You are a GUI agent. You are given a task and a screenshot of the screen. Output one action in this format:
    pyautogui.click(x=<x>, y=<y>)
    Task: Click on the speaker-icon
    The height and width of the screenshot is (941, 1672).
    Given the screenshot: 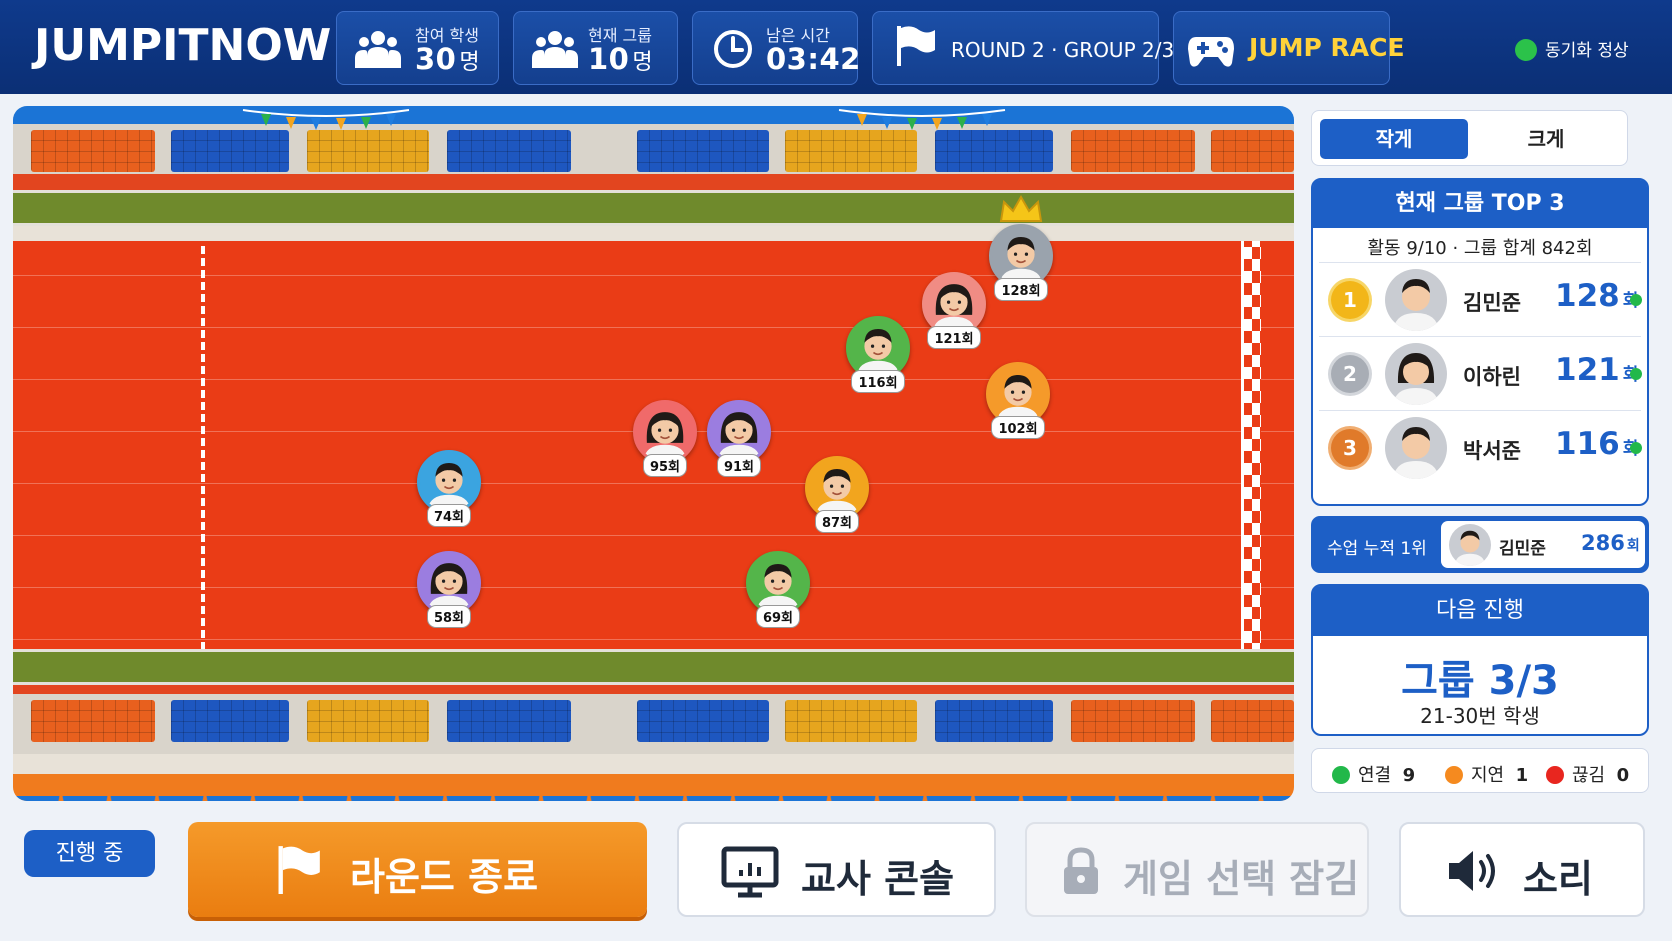 What is the action you would take?
    pyautogui.click(x=1472, y=871)
    